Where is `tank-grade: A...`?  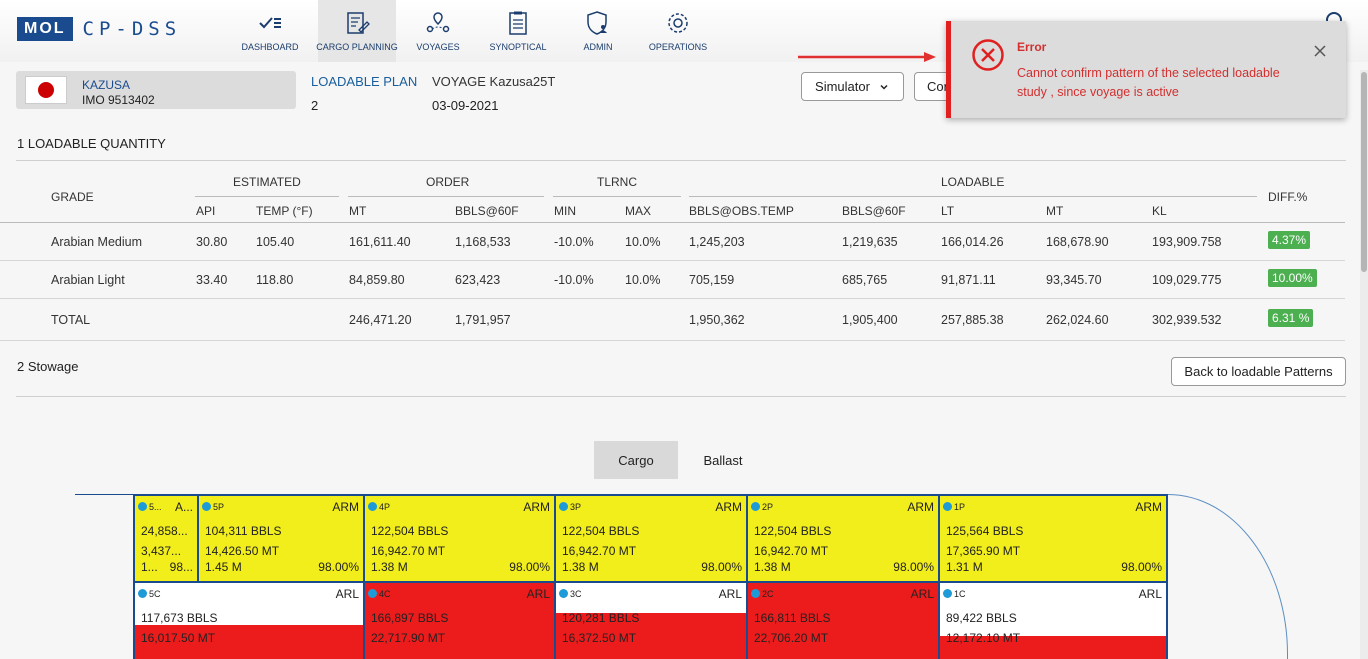
tank-grade: A... is located at coordinates (183, 507).